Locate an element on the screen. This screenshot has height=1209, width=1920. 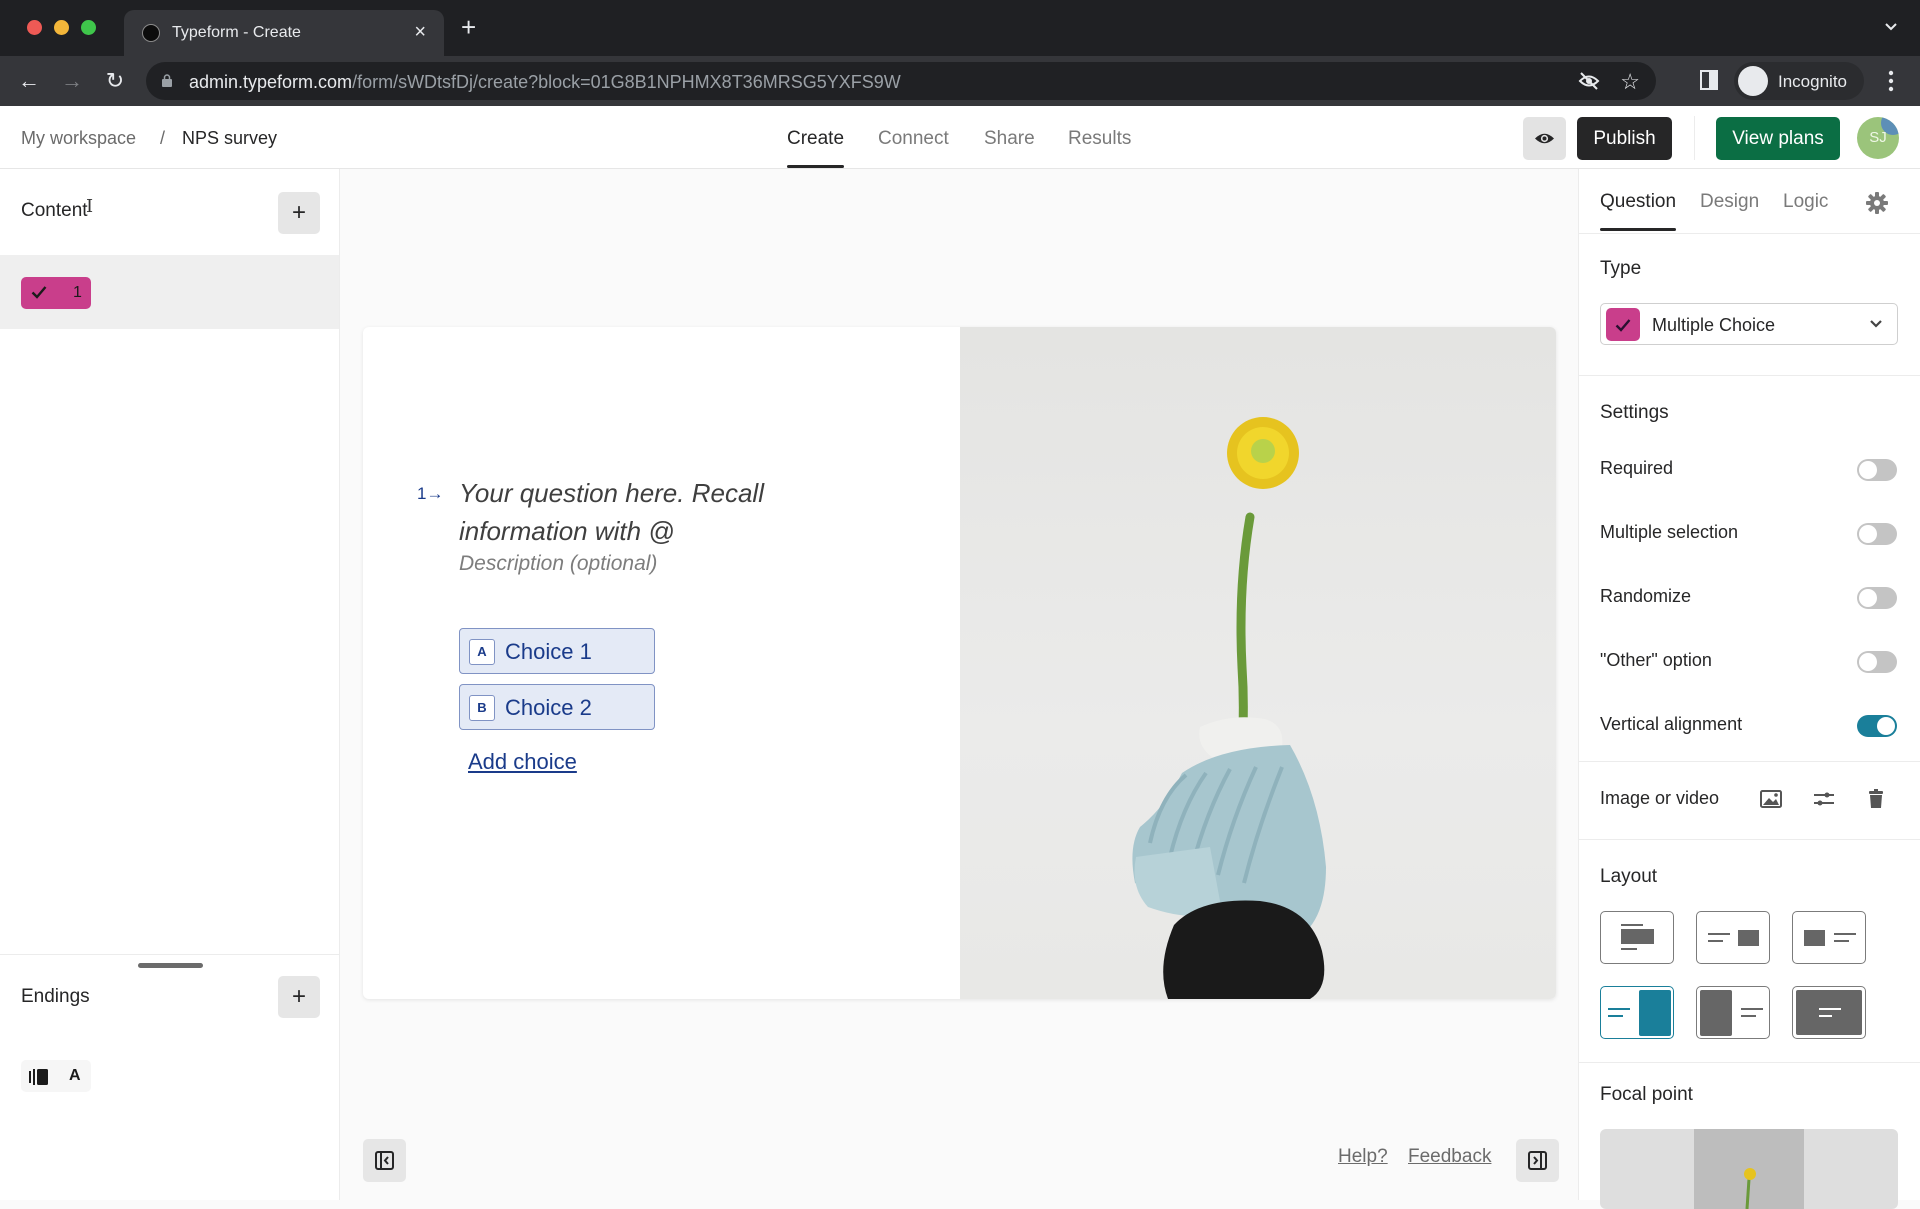
collapse-left-panel-button is located at coordinates (384, 1160).